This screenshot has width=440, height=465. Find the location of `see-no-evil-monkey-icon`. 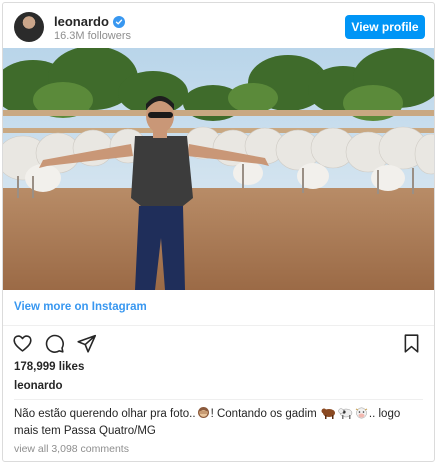

see-no-evil-monkey-icon is located at coordinates (203, 415).